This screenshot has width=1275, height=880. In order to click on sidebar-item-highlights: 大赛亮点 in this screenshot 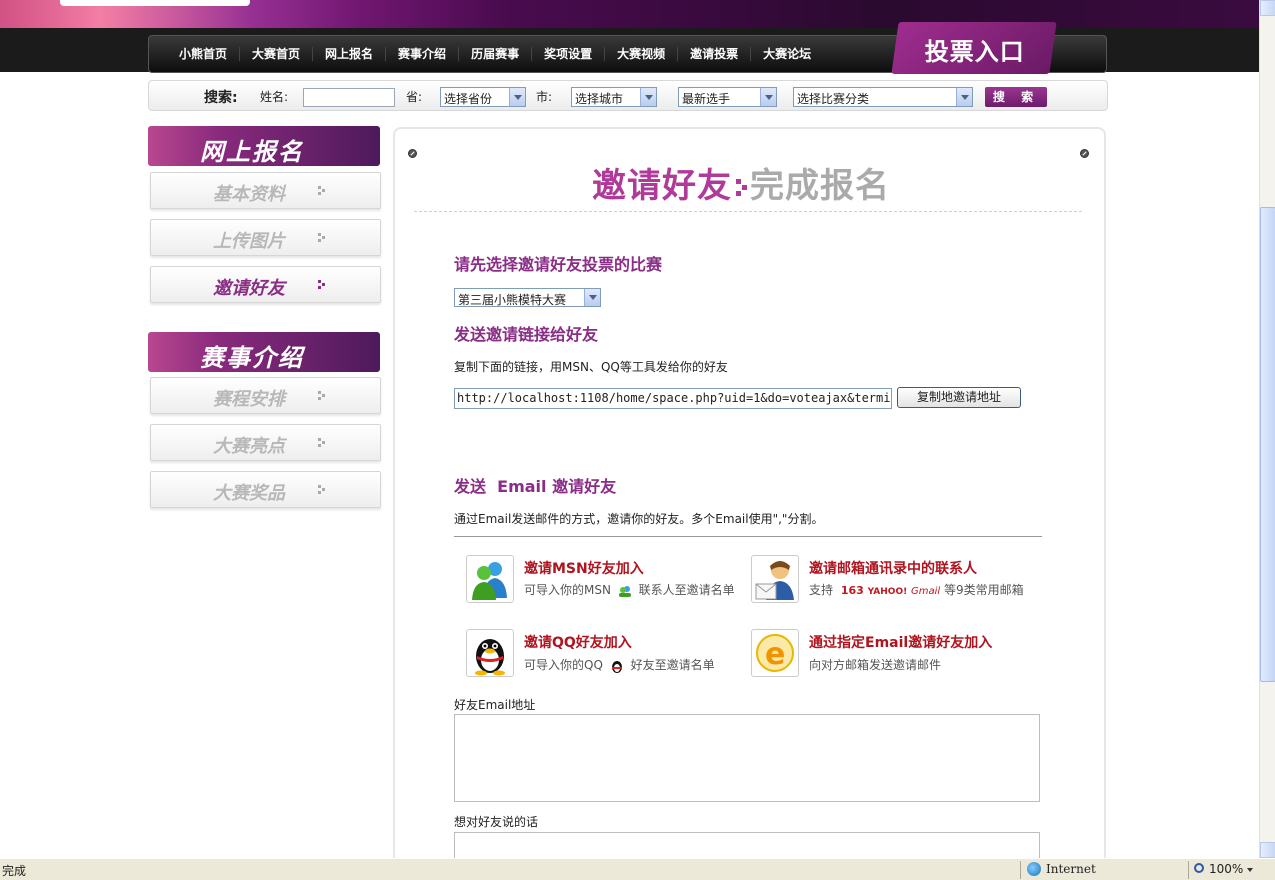, I will do `click(265, 442)`.